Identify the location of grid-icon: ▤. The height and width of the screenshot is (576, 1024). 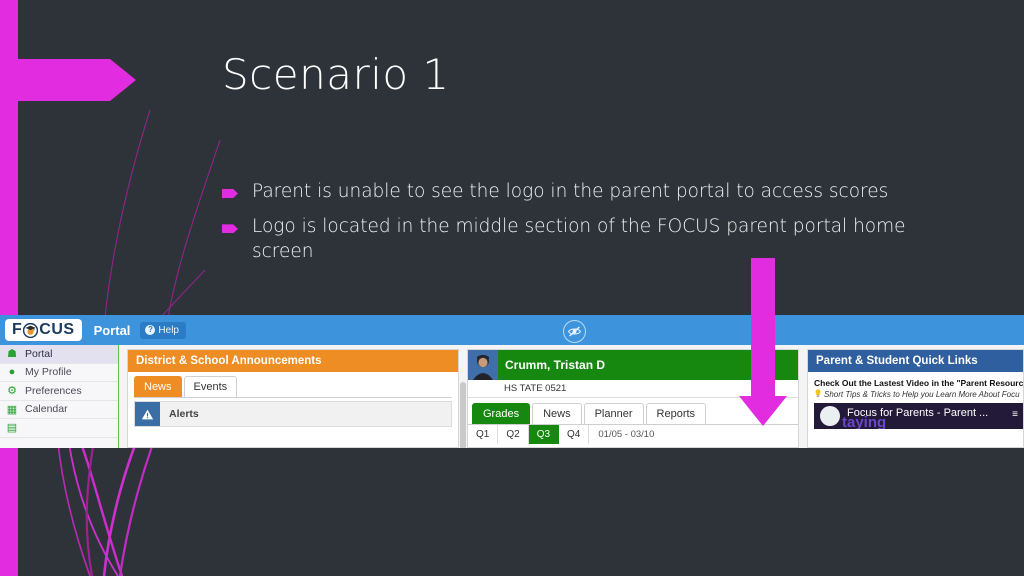
(12, 428).